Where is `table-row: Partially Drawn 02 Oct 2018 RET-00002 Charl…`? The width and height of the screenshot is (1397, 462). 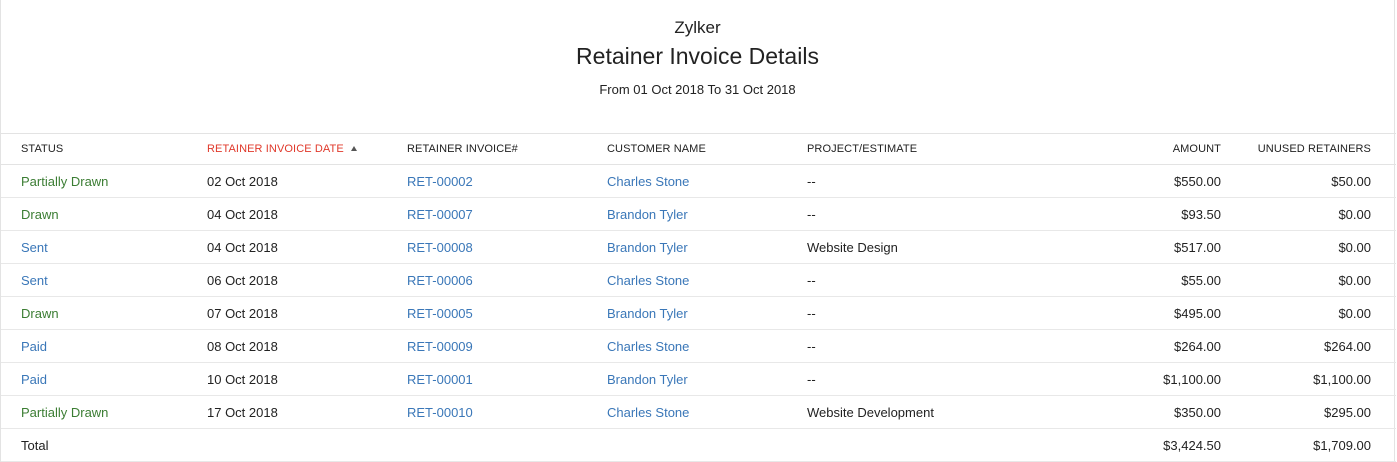 table-row: Partially Drawn 02 Oct 2018 RET-00002 Charl… is located at coordinates (698, 181).